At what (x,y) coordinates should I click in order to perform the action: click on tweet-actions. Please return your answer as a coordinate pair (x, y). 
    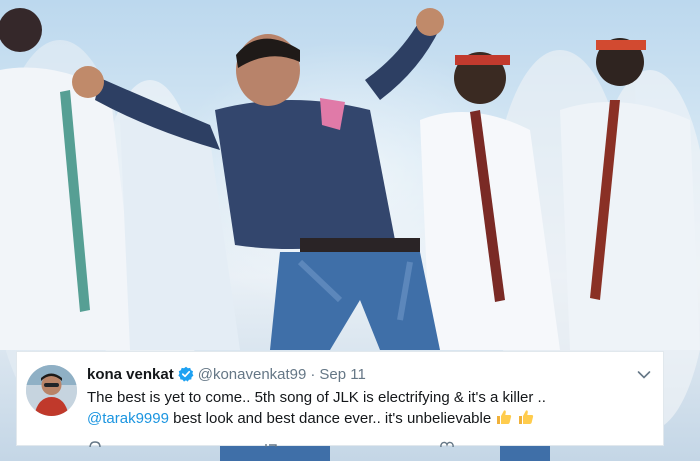
    Looking at the image, I should click on (271, 443).